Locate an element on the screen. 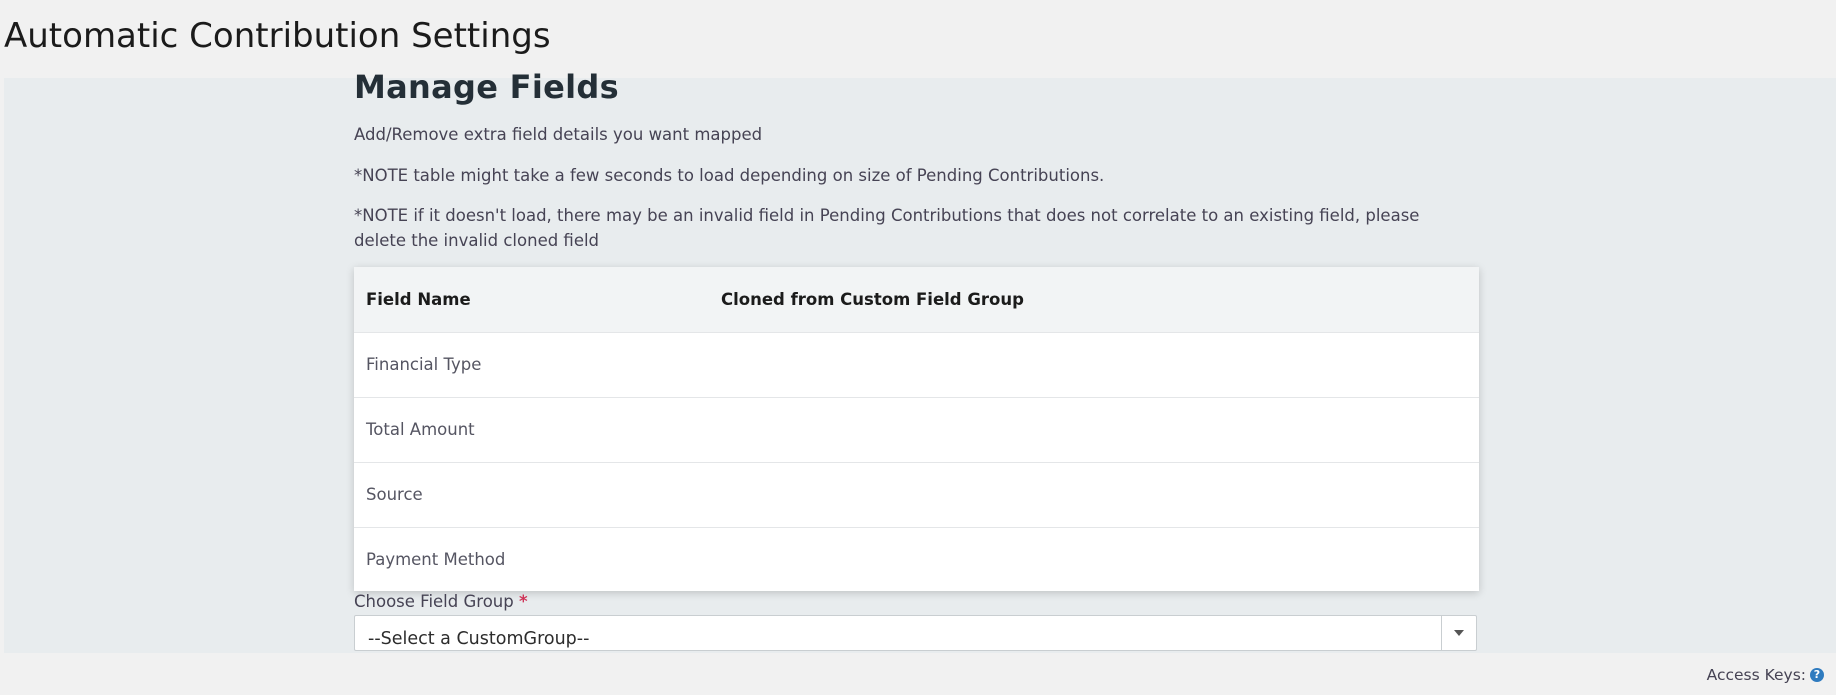 Image resolution: width=1836 pixels, height=695 pixels. field-group-label: Choose Field Group * is located at coordinates (441, 602).